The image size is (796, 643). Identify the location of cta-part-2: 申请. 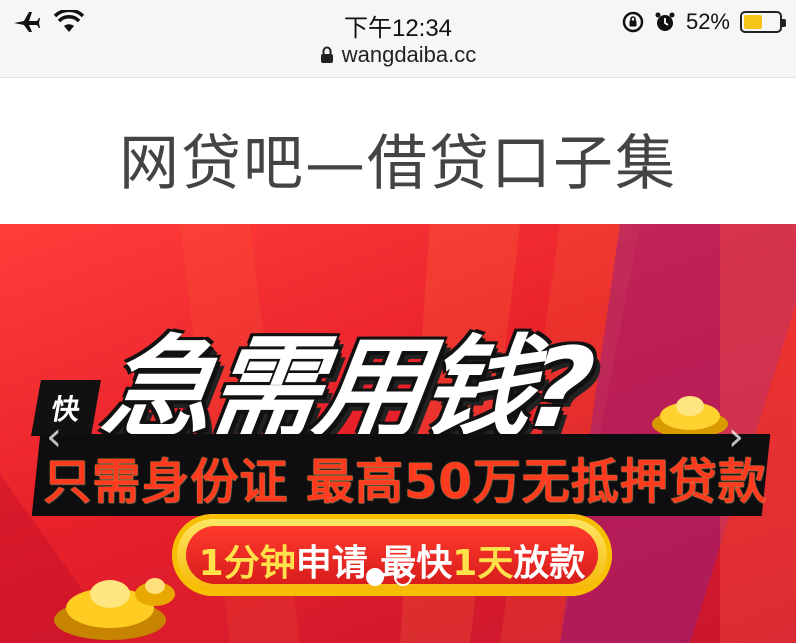
(331, 563).